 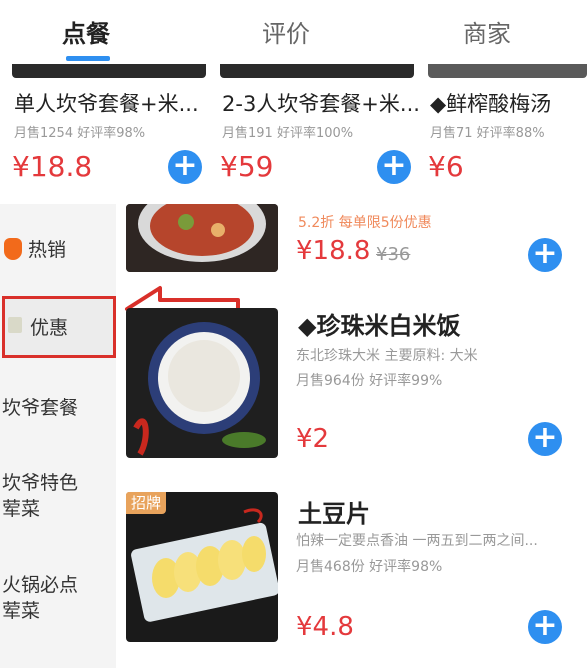 I want to click on original-price: ¥36, so click(x=393, y=254).